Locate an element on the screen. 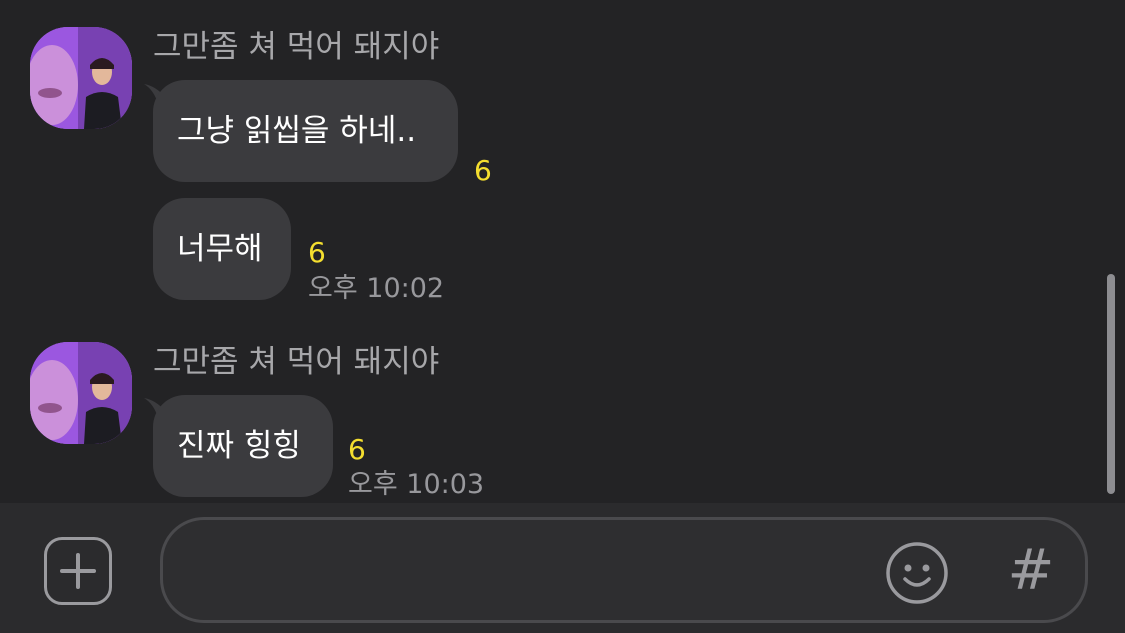  message-text: 그냥 읽씹을 하네.. is located at coordinates (297, 131).